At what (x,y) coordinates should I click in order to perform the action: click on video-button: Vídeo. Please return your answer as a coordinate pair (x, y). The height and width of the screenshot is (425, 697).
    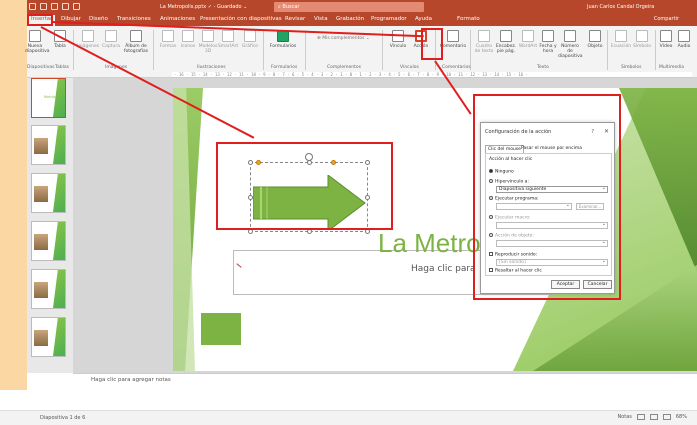
    Looking at the image, I should click on (666, 39).